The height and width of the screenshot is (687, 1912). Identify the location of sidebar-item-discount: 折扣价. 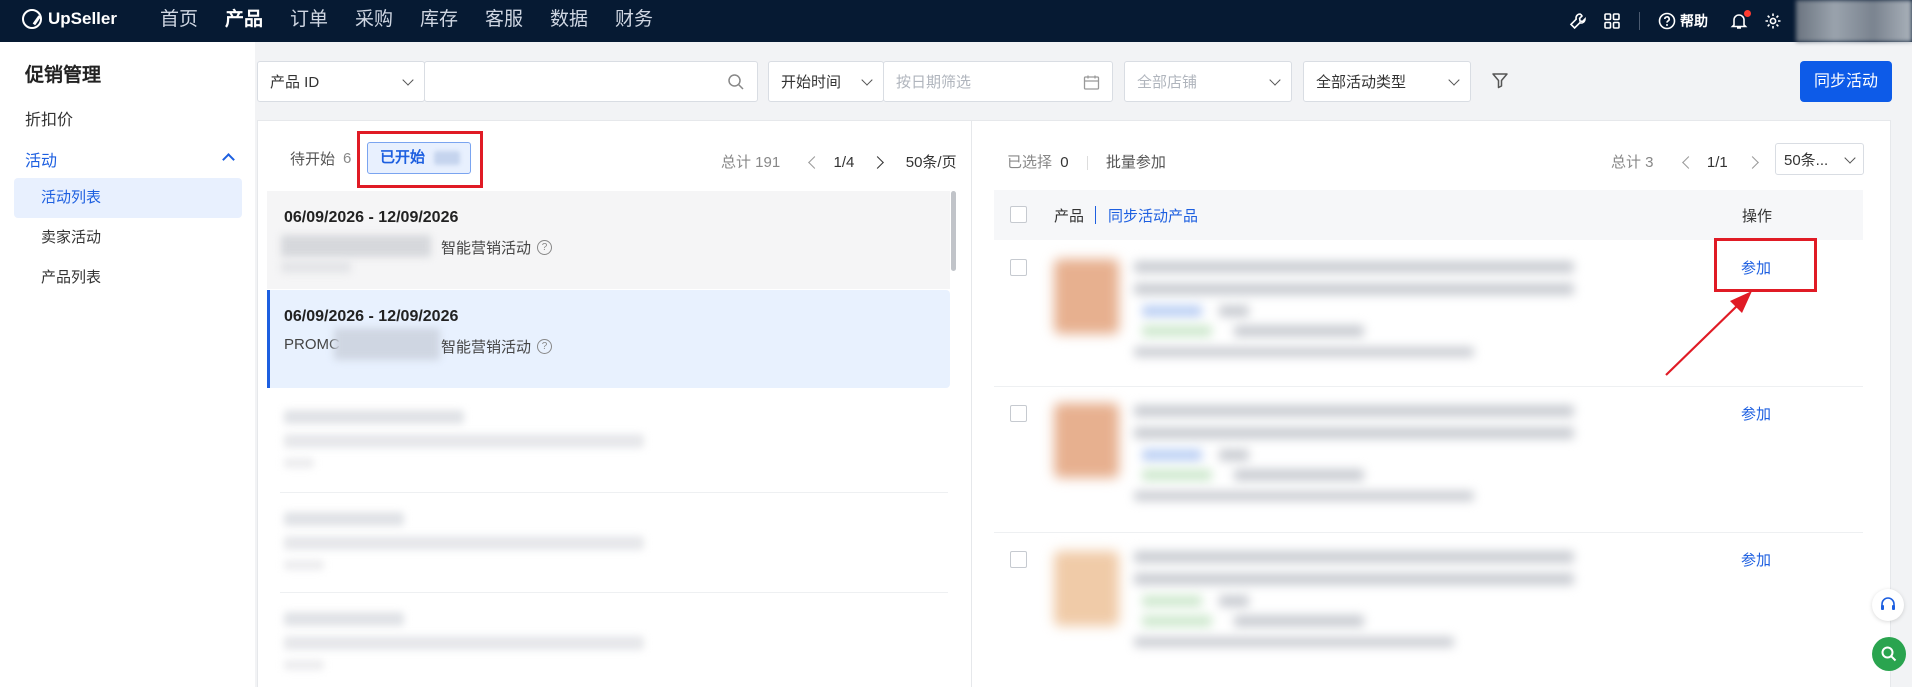
(49, 118).